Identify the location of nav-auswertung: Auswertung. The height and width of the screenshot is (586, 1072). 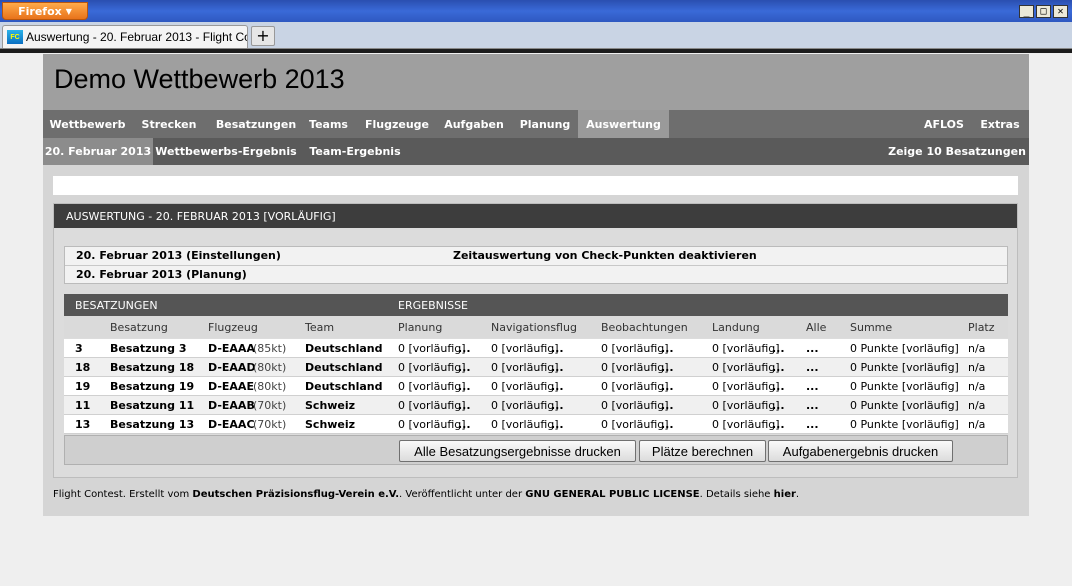
(623, 124).